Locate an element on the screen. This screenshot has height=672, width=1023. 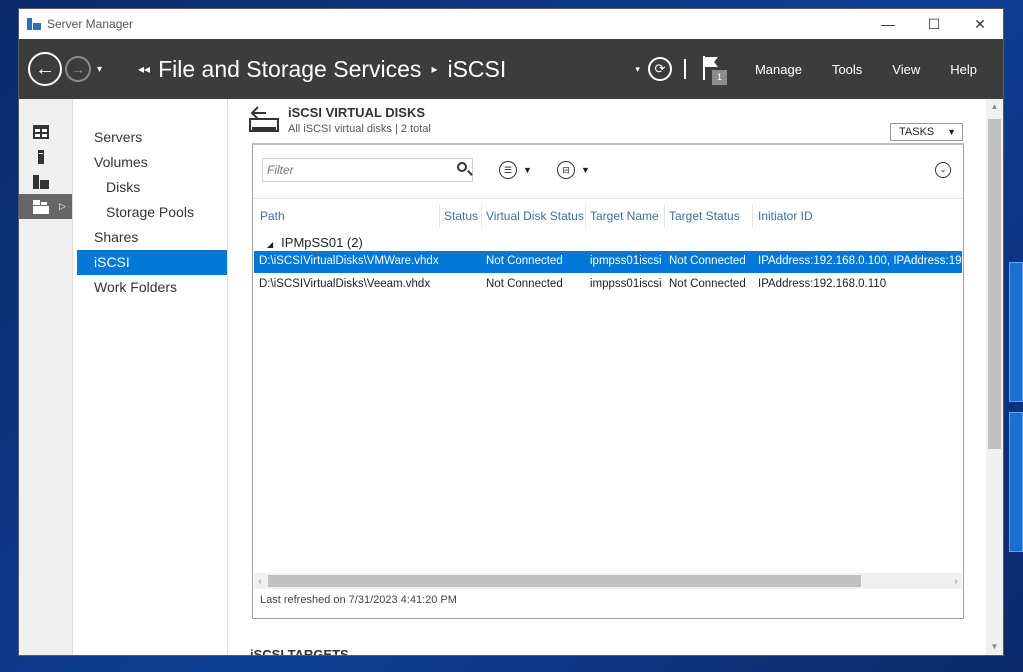
server-manager-app-icon is located at coordinates (34, 24).